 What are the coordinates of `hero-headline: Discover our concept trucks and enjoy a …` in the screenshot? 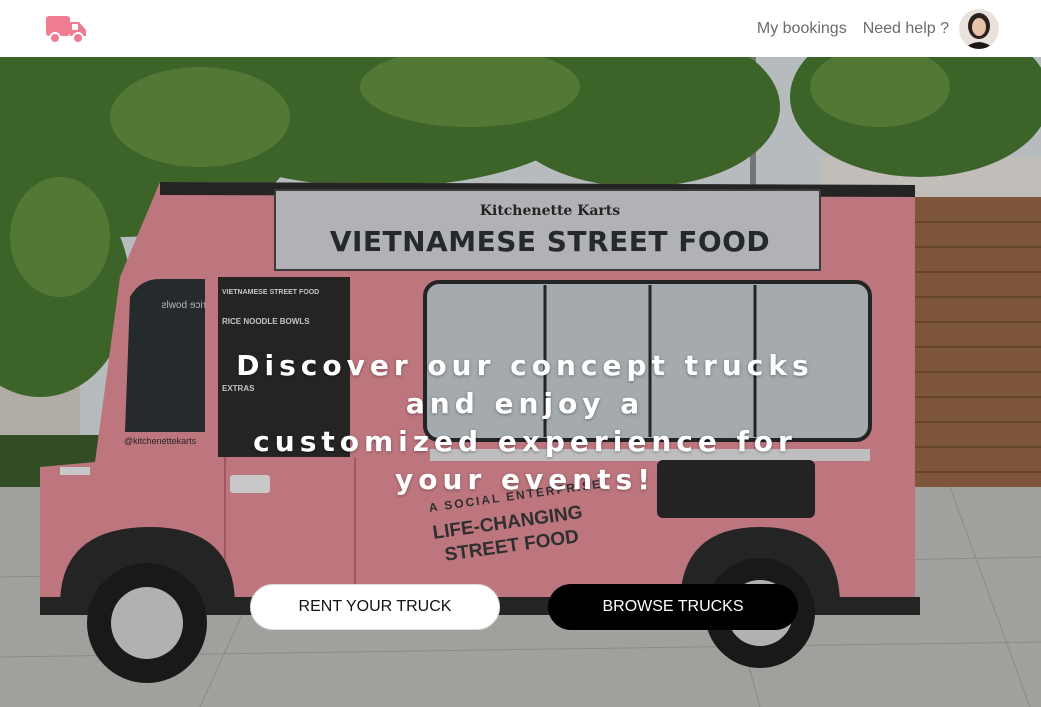 It's located at (525, 423).